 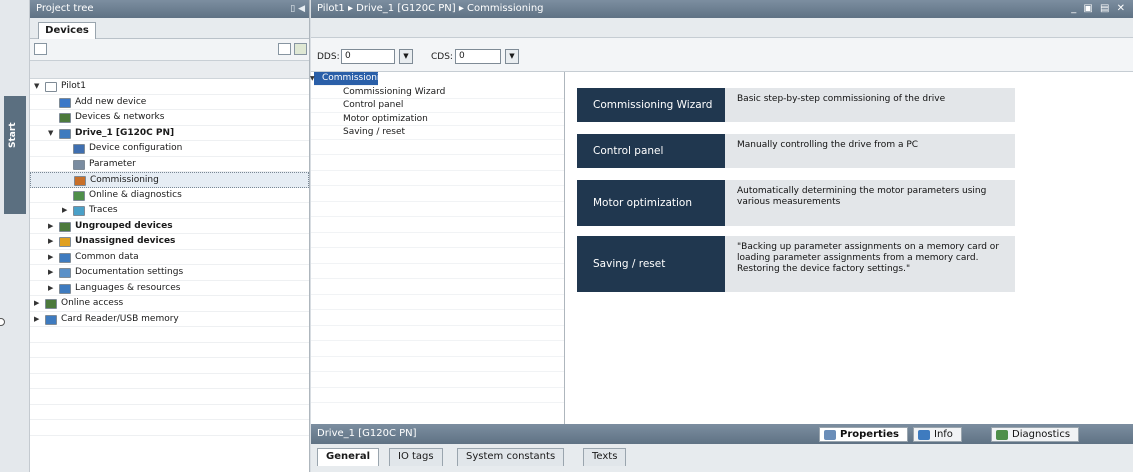 I want to click on tree-item: ▶ Languages & resources, so click(x=169, y=289).